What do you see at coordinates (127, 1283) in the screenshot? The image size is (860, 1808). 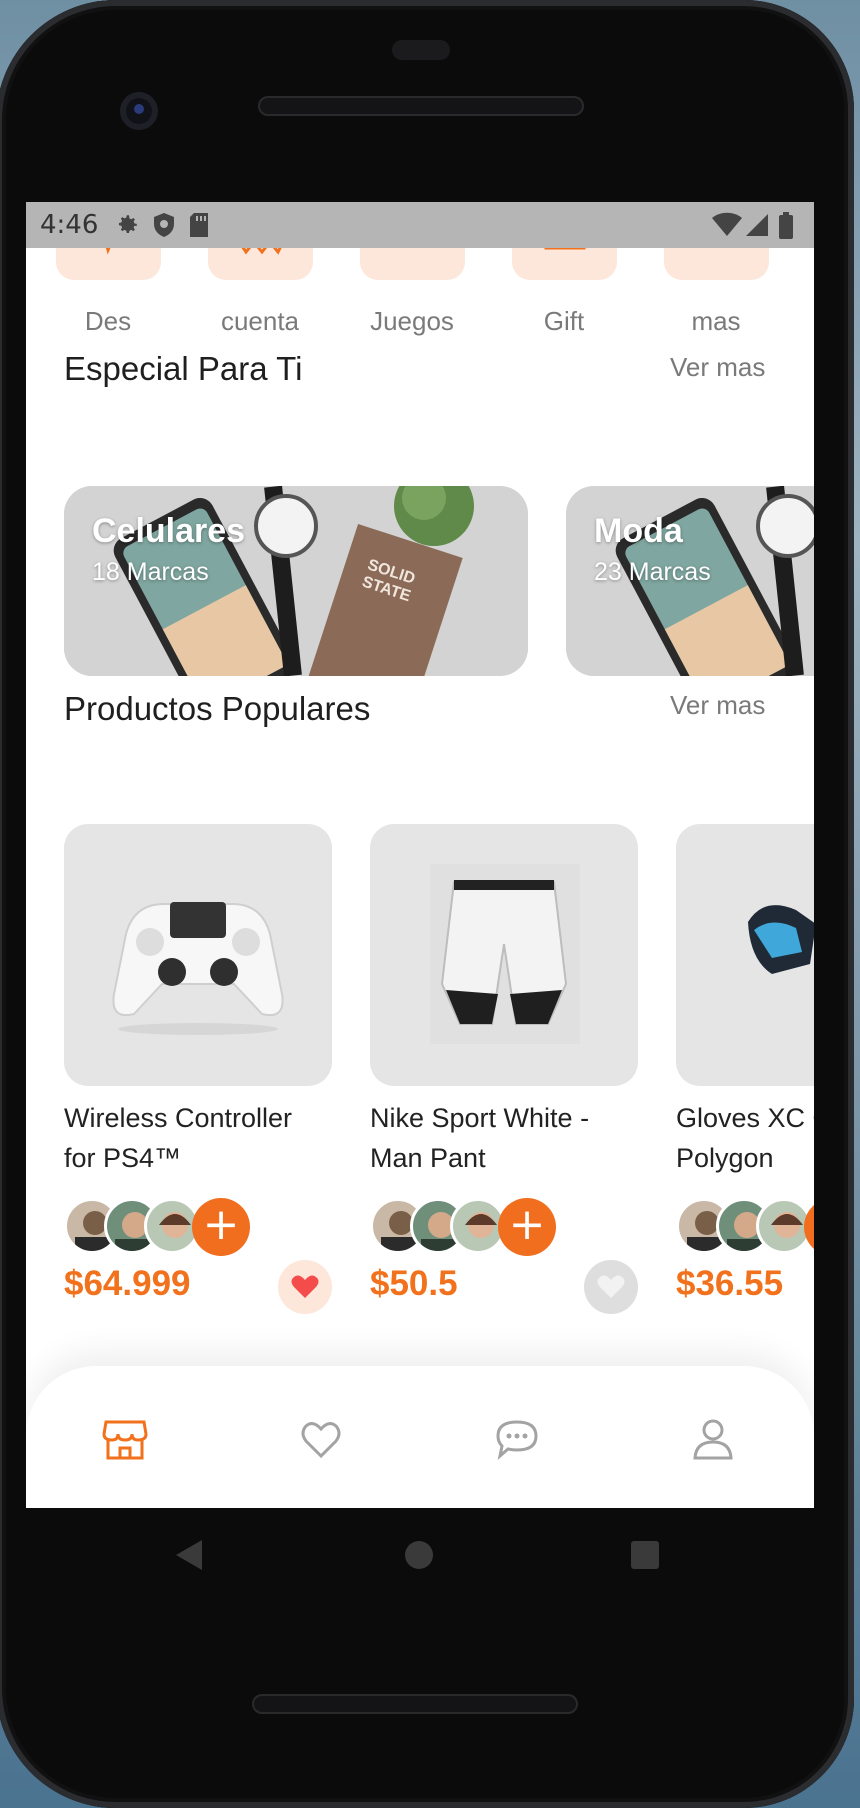 I see `product-price: $64.999` at bounding box center [127, 1283].